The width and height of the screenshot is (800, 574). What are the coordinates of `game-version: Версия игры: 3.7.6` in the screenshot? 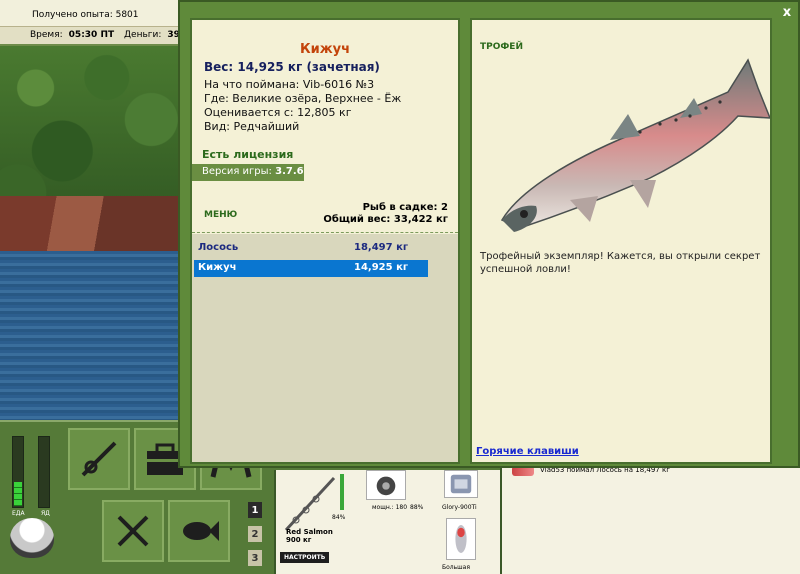 It's located at (248, 172).